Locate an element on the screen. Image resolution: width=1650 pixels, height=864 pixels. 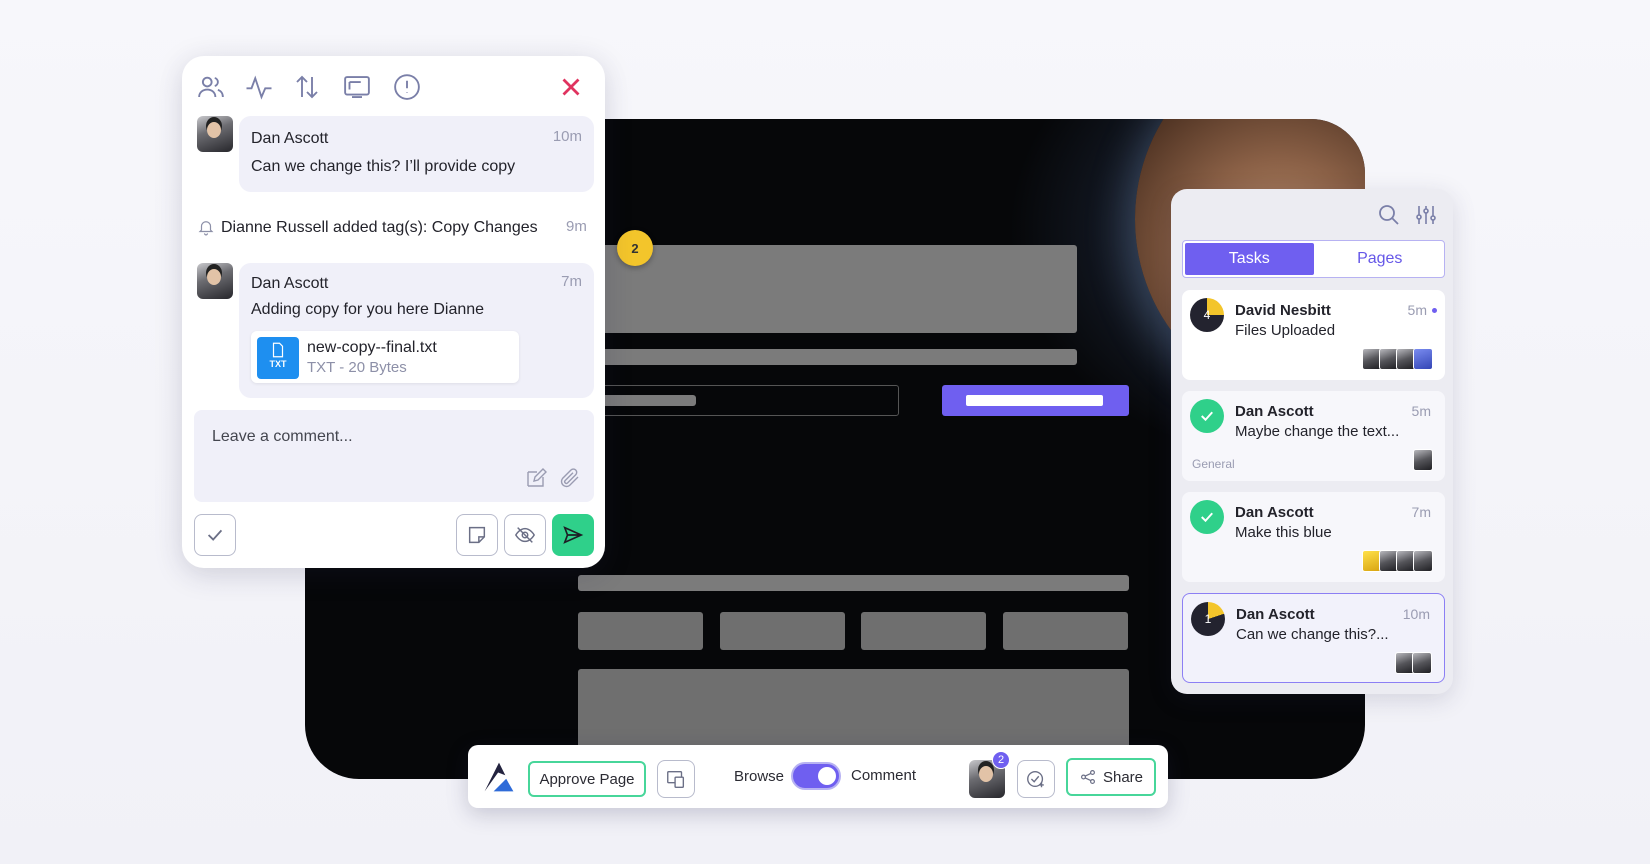
review-toolbar: Approve Page Browse Comment 2 Share is located at coordinates (818, 776).